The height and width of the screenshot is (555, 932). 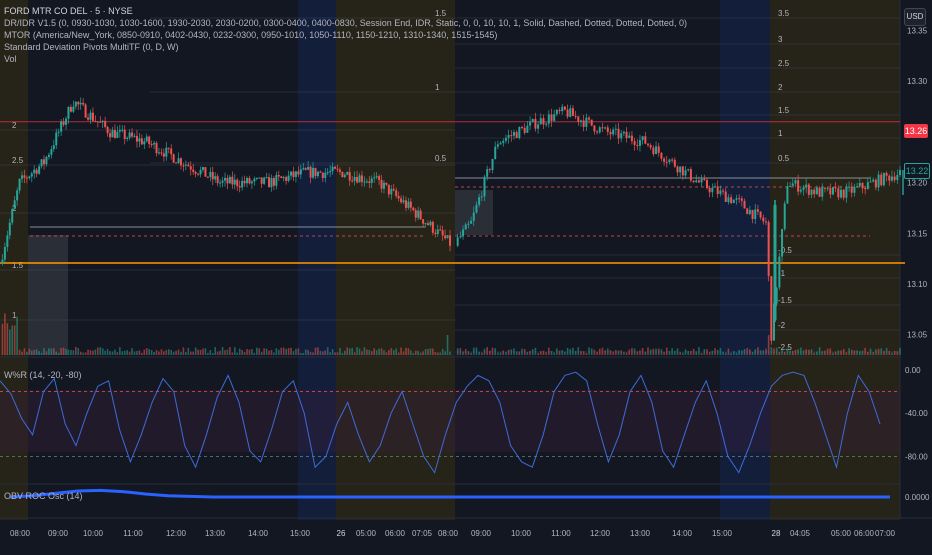 What do you see at coordinates (14, 315) in the screenshot?
I see `std-level-label: 1` at bounding box center [14, 315].